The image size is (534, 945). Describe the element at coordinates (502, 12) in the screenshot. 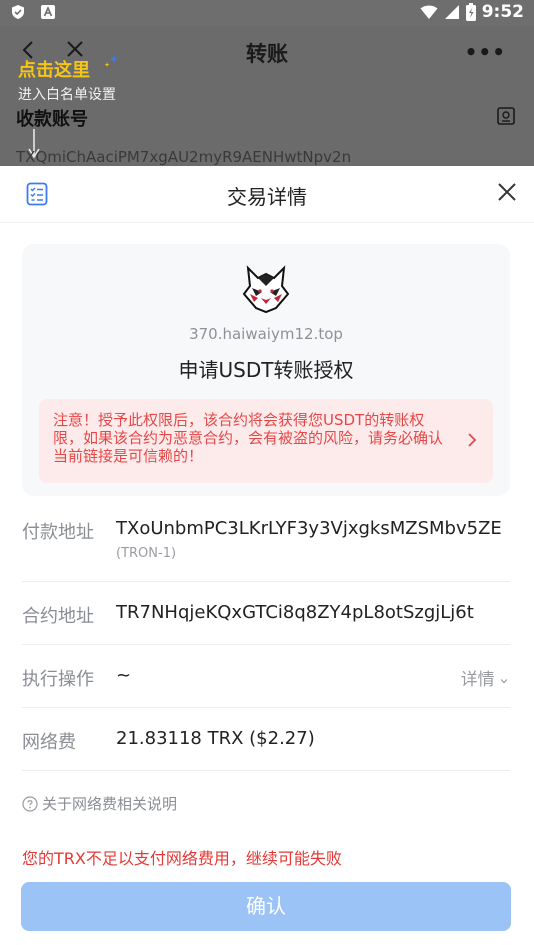

I see `status-time: 9:52` at that location.